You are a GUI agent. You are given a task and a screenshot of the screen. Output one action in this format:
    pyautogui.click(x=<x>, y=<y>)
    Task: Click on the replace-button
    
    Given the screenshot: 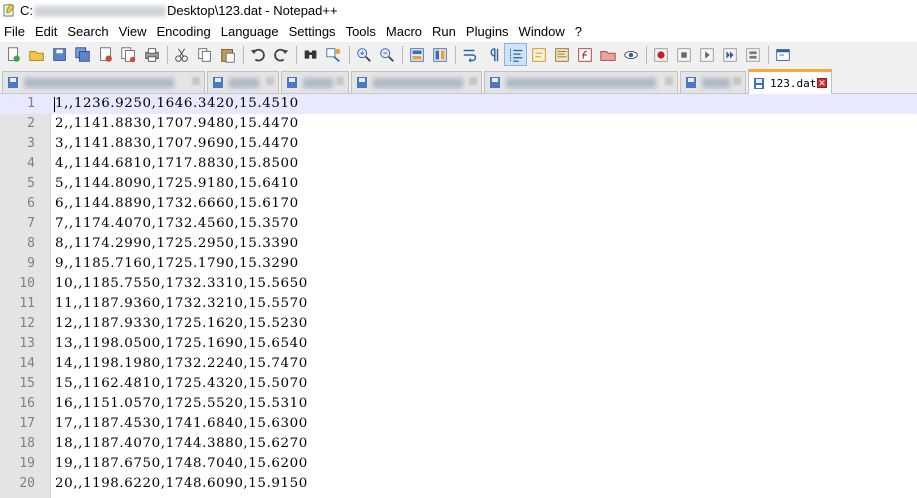 What is the action you would take?
    pyautogui.click(x=333, y=54)
    